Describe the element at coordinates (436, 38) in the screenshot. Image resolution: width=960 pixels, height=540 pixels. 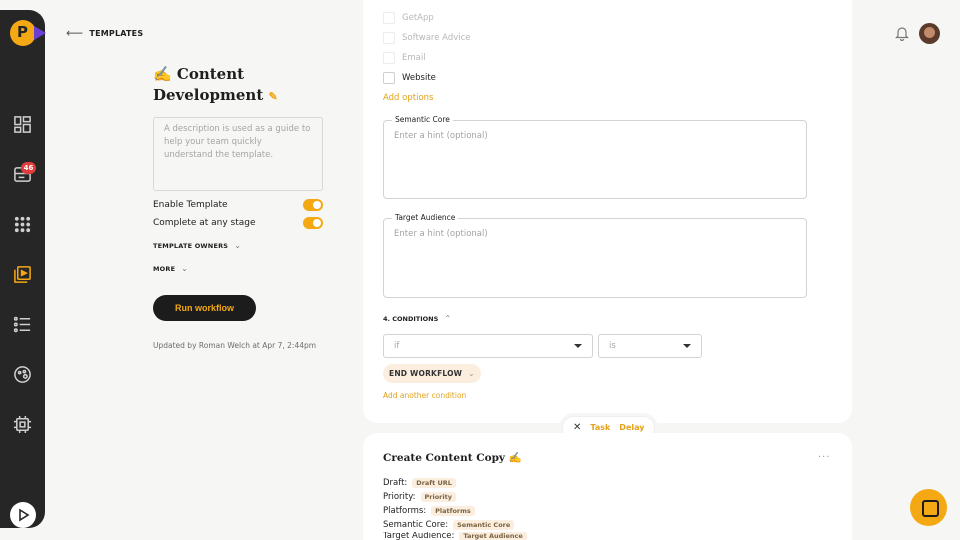
I see `option-label: Software Advice` at that location.